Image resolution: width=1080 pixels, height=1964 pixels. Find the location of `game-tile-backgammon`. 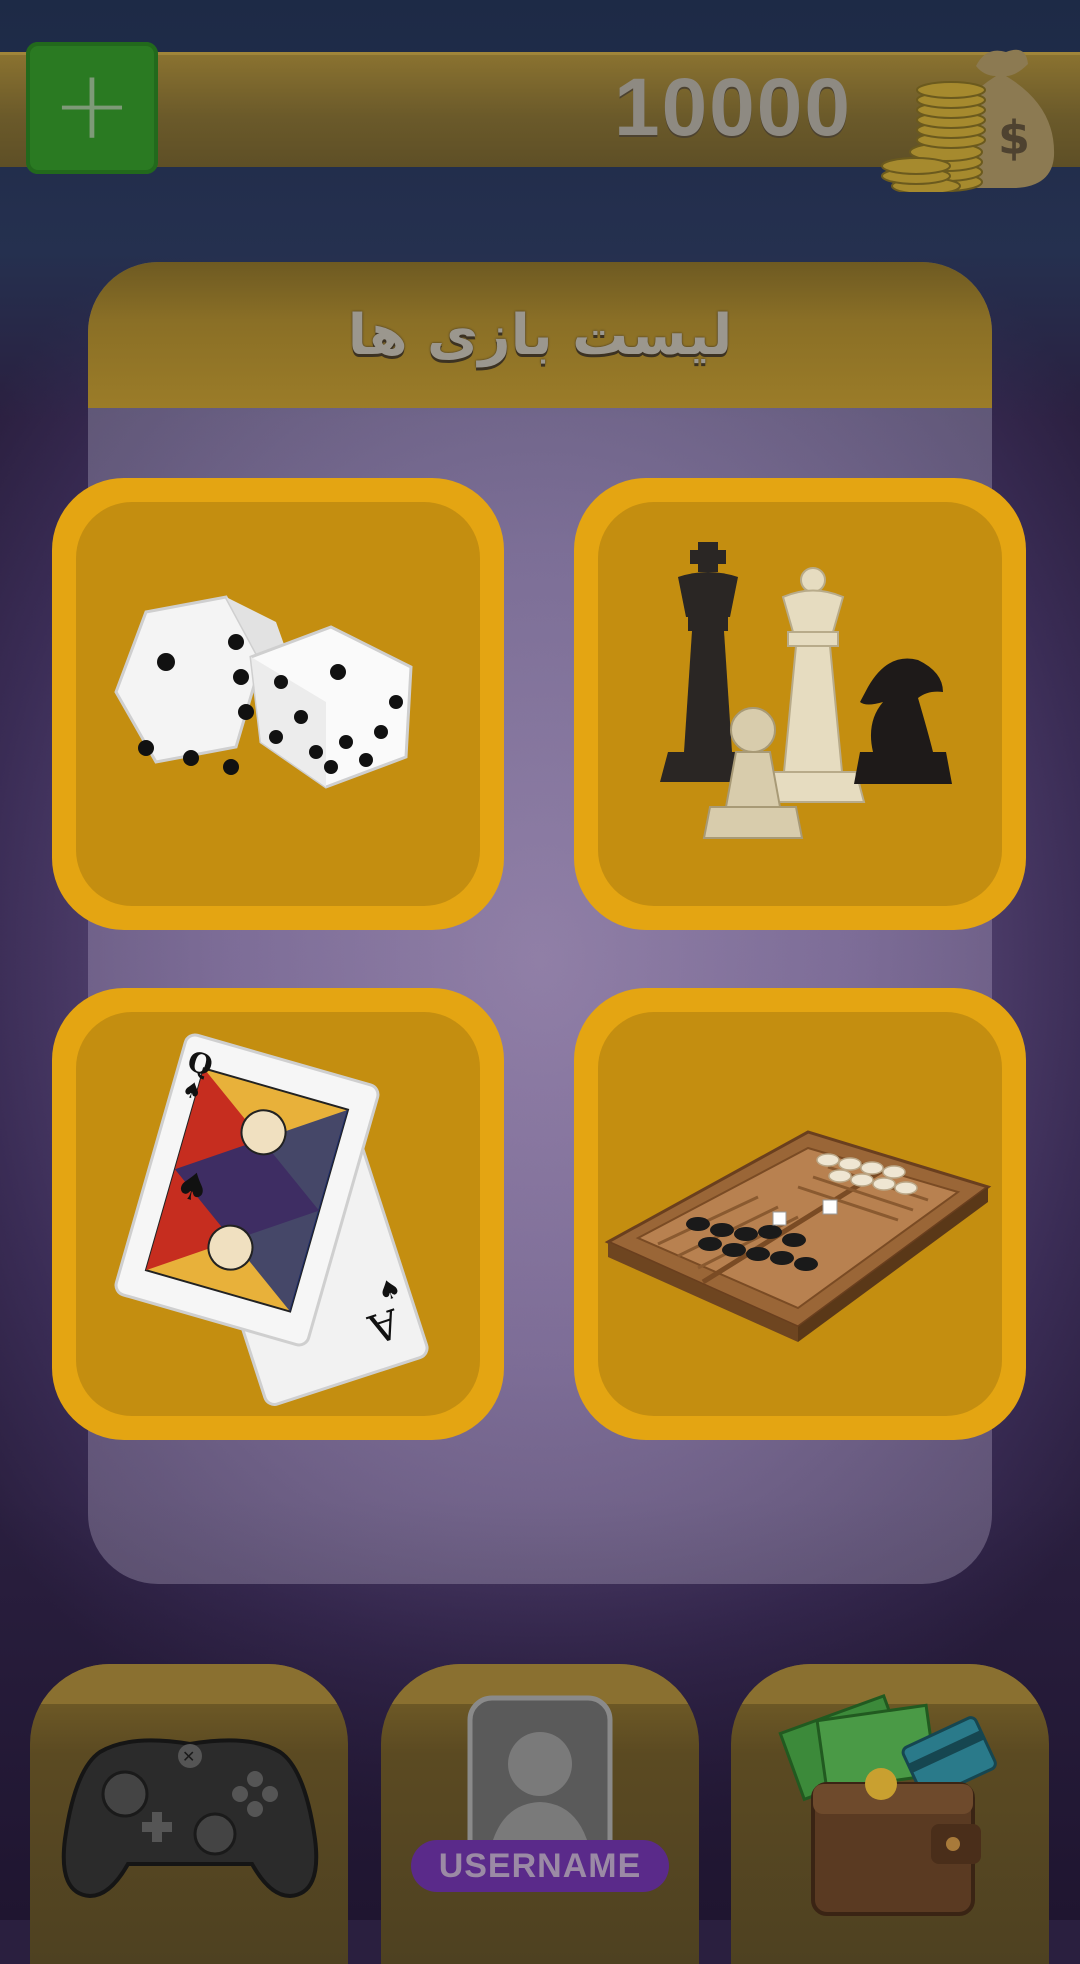

game-tile-backgammon is located at coordinates (800, 1214).